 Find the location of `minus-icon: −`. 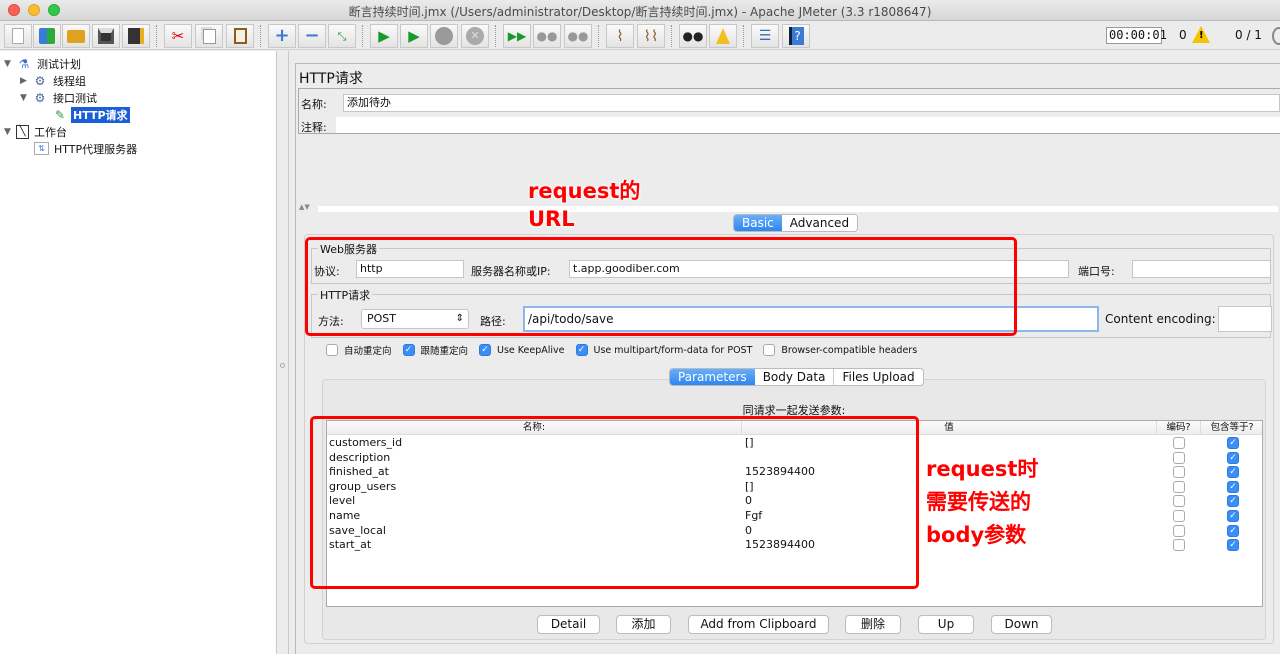

minus-icon: − is located at coordinates (312, 35).